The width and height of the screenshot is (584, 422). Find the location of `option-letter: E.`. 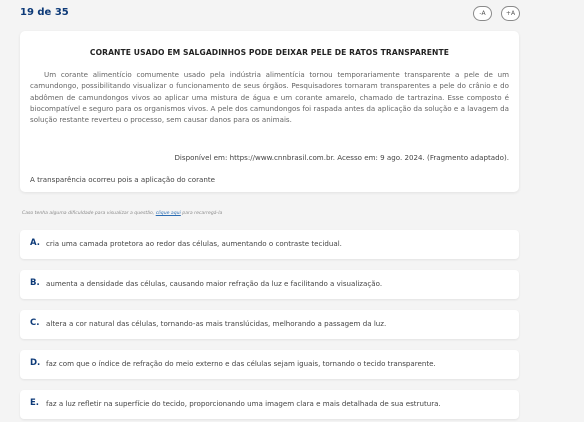

option-letter: E. is located at coordinates (35, 403).